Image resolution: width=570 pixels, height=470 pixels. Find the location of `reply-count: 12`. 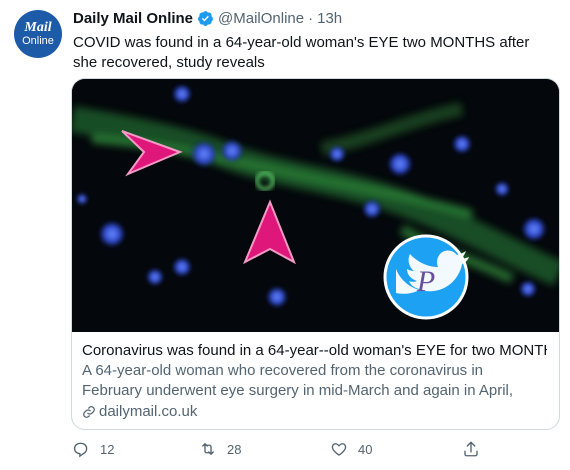

reply-count: 12 is located at coordinates (107, 449).